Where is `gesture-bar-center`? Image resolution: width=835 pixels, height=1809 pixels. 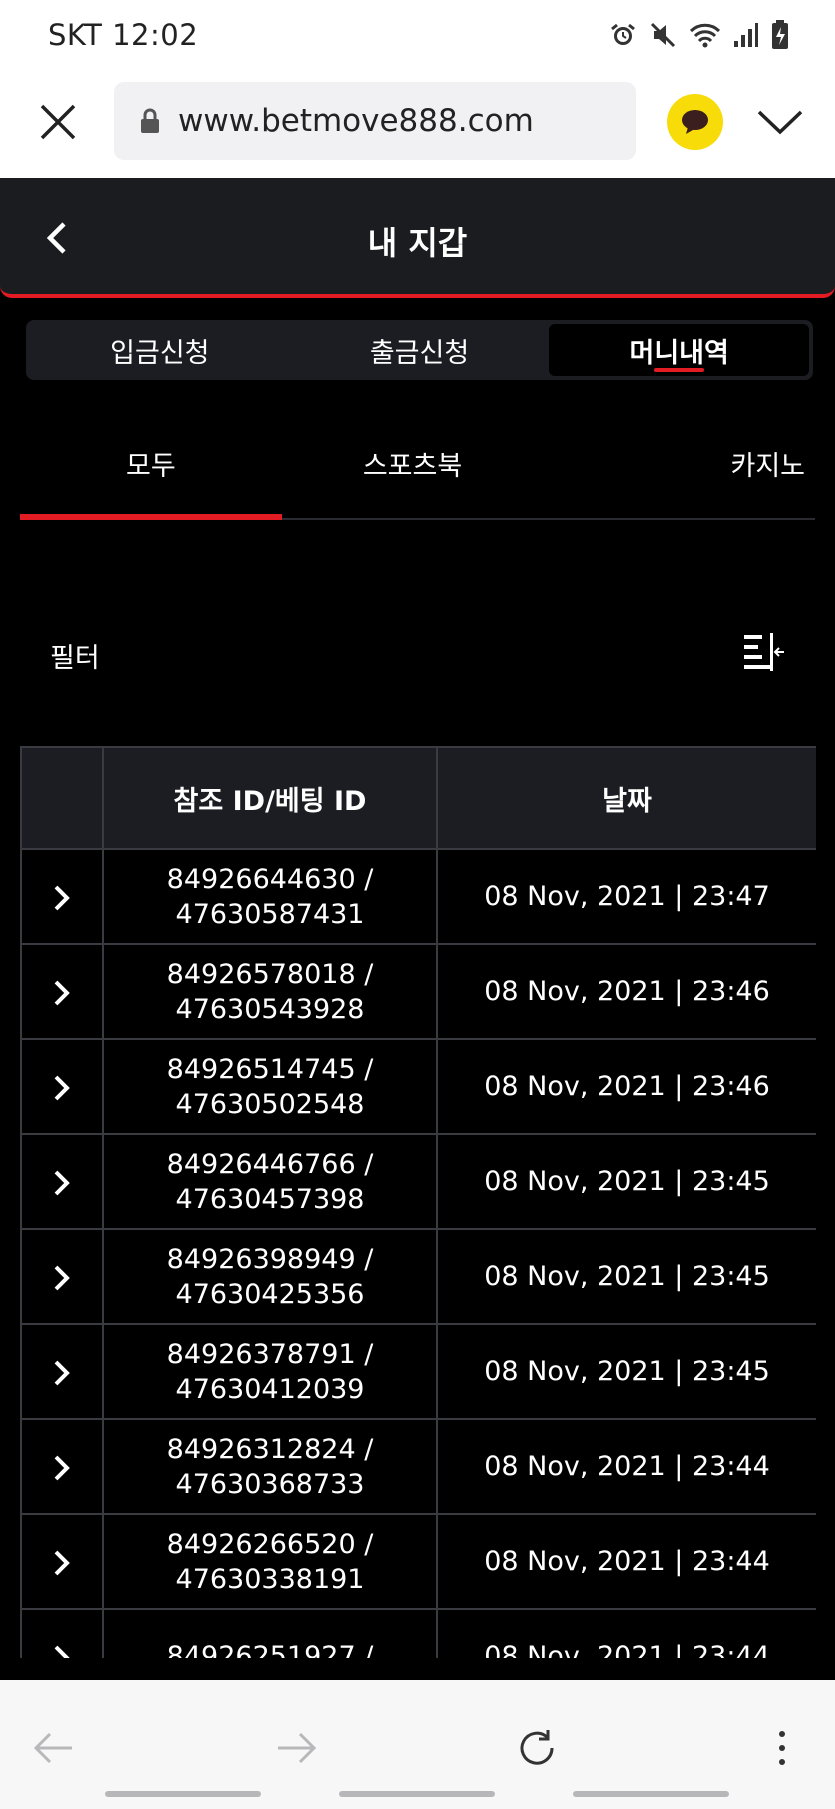
gesture-bar-center is located at coordinates (417, 1794).